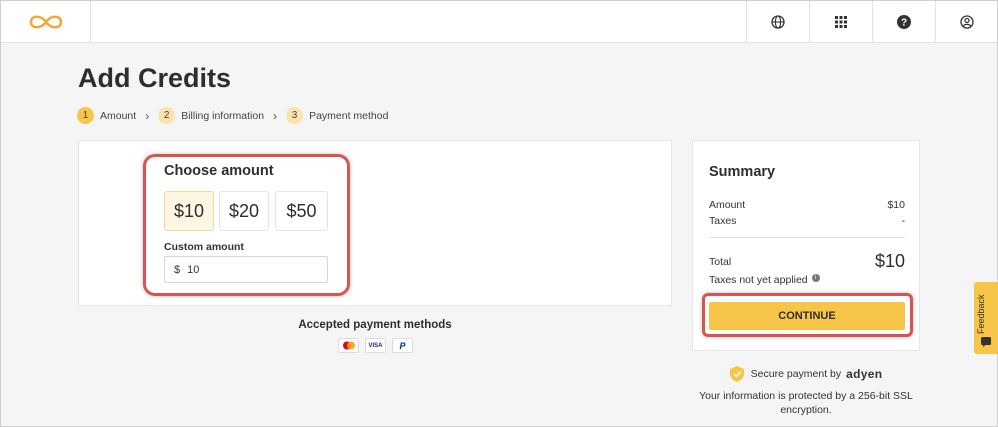  Describe the element at coordinates (301, 211) in the screenshot. I see `amount-option-50: $50` at that location.